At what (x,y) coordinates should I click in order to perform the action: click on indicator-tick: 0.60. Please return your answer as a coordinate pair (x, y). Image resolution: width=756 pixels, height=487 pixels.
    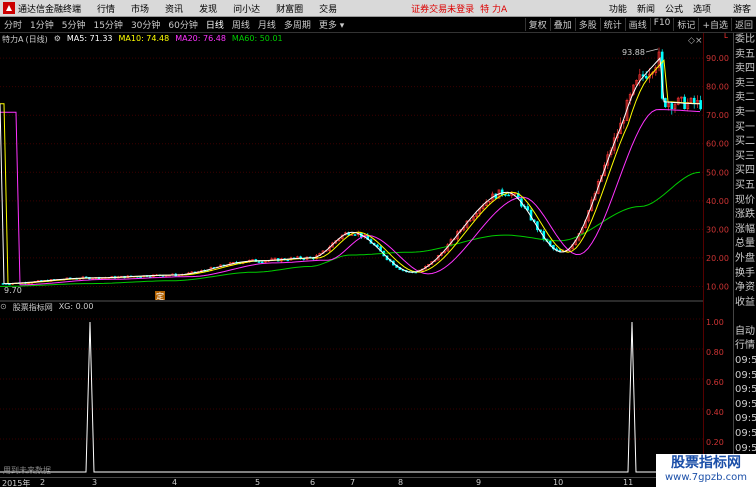
    Looking at the image, I should click on (715, 382).